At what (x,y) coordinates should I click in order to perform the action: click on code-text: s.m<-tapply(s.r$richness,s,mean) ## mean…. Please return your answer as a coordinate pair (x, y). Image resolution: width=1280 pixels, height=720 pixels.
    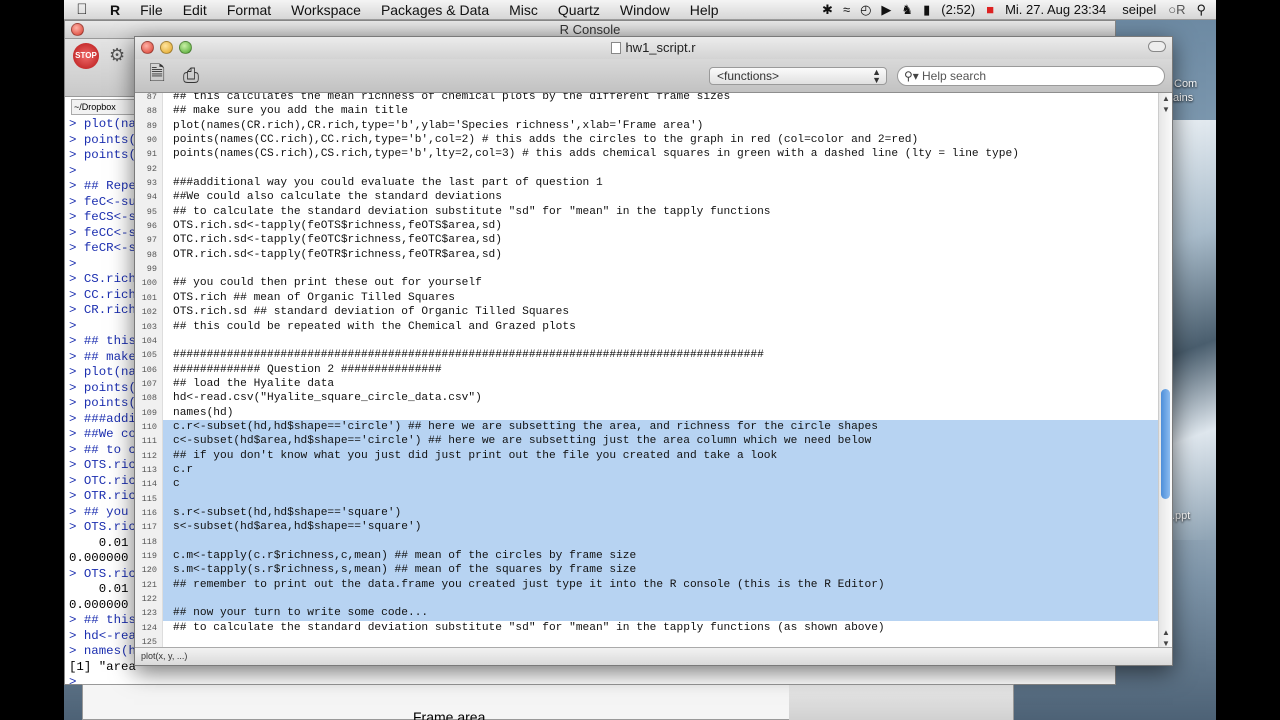
    Looking at the image, I should click on (661, 570).